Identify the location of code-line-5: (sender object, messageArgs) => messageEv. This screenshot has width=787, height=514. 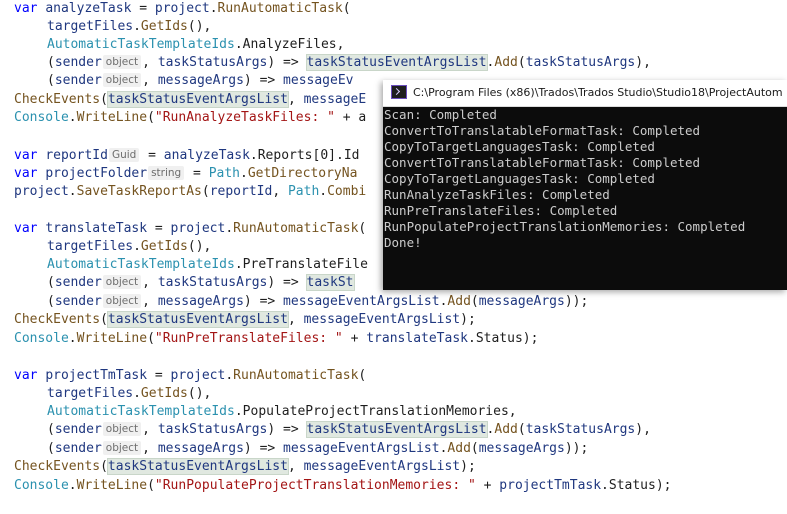
(200, 80).